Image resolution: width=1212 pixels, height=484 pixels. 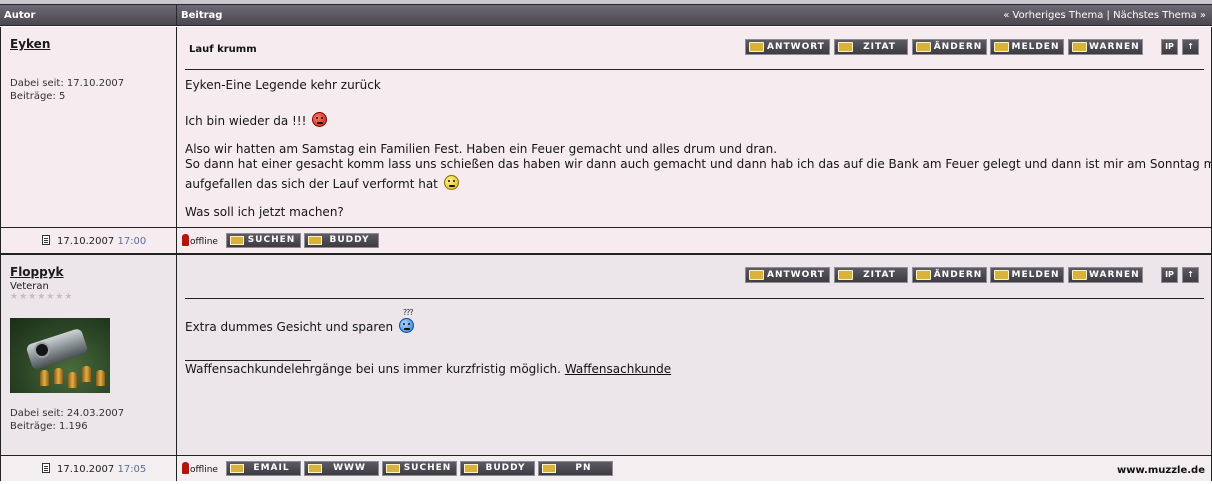 I want to click on post-count: Beiträge: 5, so click(x=38, y=96).